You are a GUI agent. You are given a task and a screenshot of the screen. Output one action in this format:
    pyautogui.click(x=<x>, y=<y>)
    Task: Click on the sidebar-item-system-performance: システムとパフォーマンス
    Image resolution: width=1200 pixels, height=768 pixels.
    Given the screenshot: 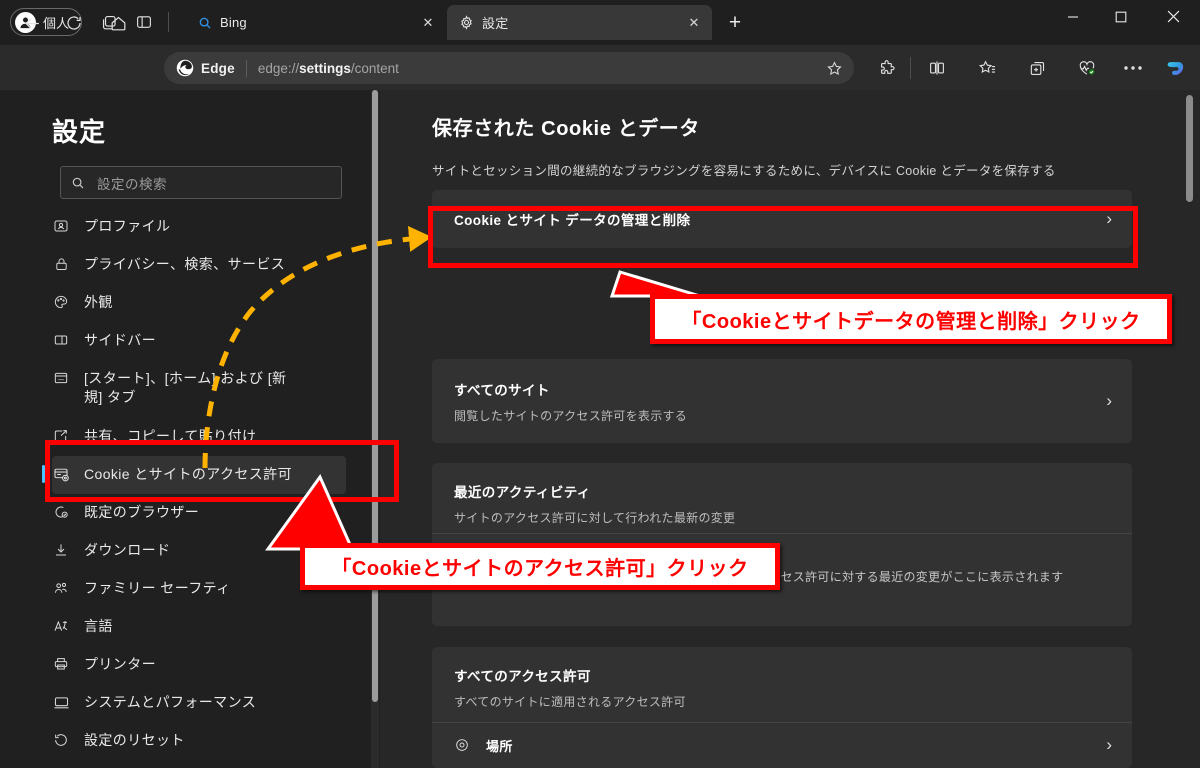 What is the action you would take?
    pyautogui.click(x=180, y=703)
    